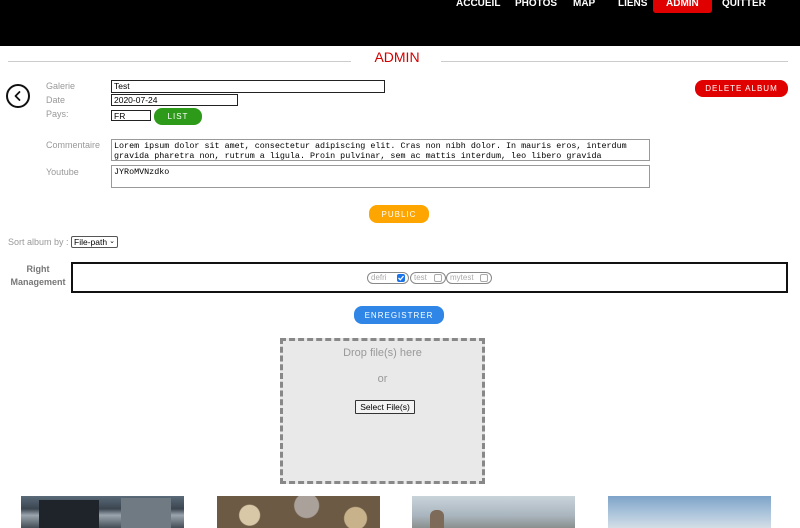  What do you see at coordinates (584, 7) in the screenshot?
I see `nav-map: MAP` at bounding box center [584, 7].